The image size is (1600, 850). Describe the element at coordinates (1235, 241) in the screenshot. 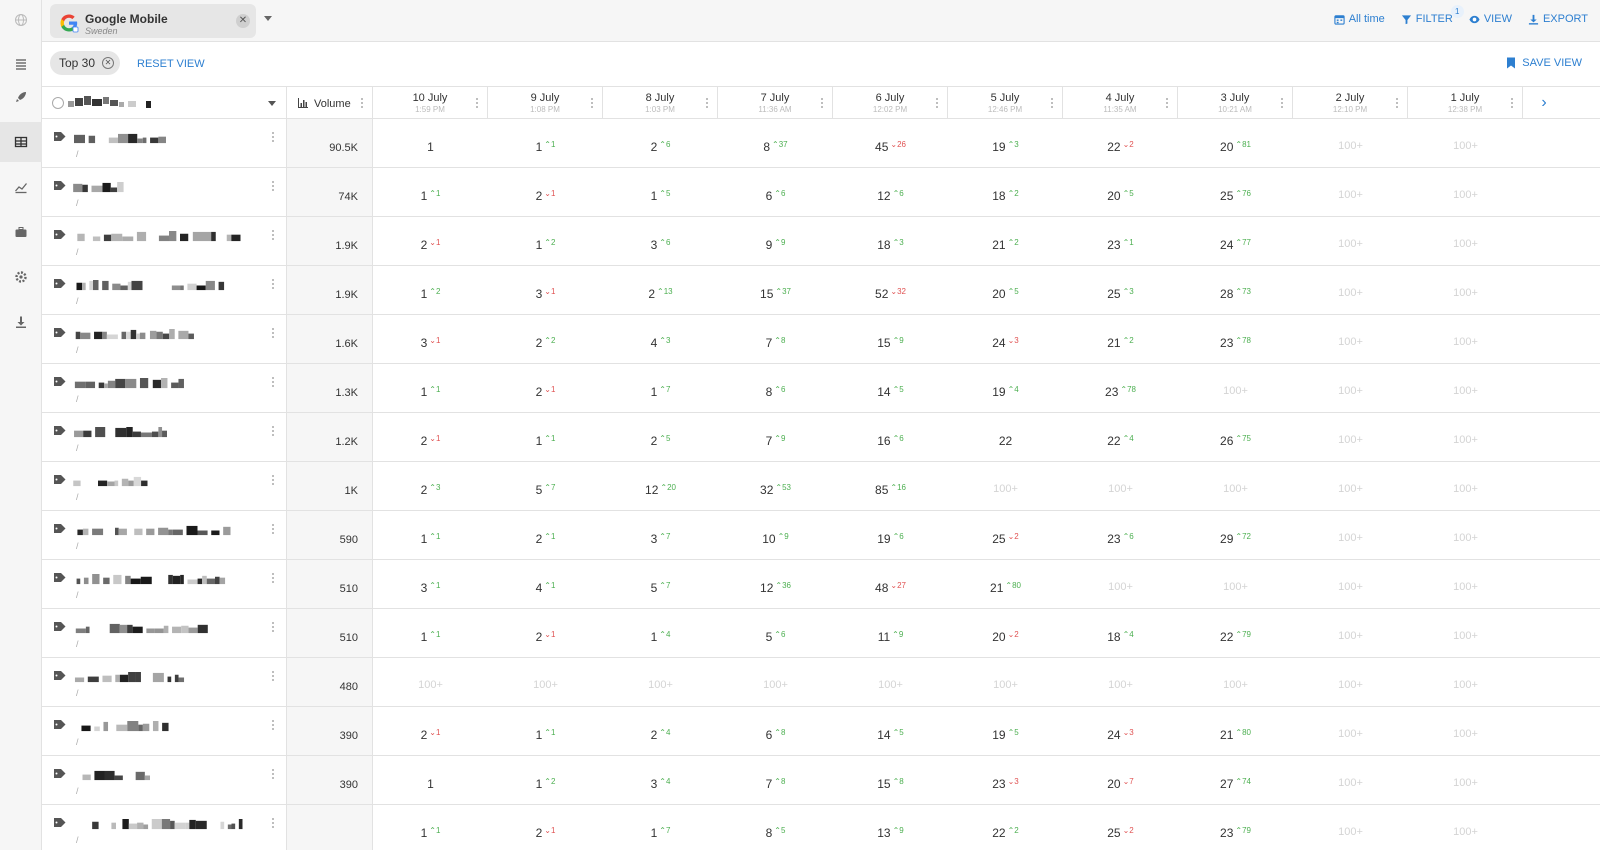

I see `rank-cell: 24 ⌃77` at that location.